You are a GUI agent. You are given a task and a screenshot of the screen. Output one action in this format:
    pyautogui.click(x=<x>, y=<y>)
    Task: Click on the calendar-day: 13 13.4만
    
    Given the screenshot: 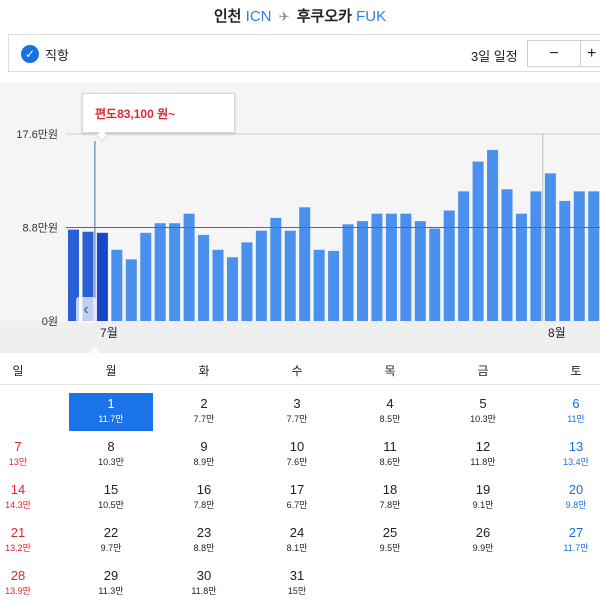 What is the action you would take?
    pyautogui.click(x=567, y=455)
    